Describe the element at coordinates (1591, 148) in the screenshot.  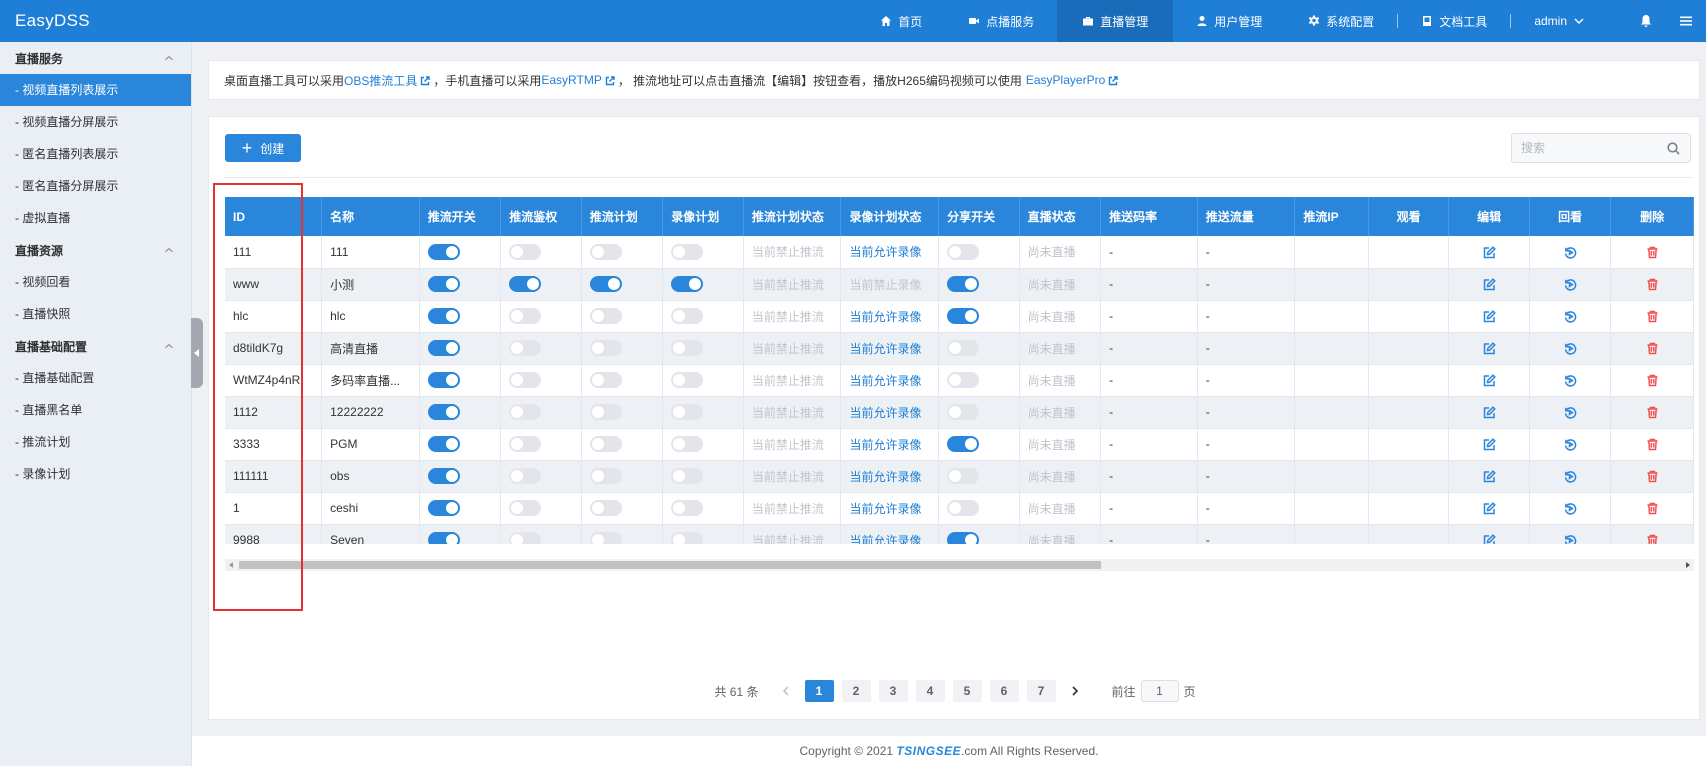
I see `search-input` at that location.